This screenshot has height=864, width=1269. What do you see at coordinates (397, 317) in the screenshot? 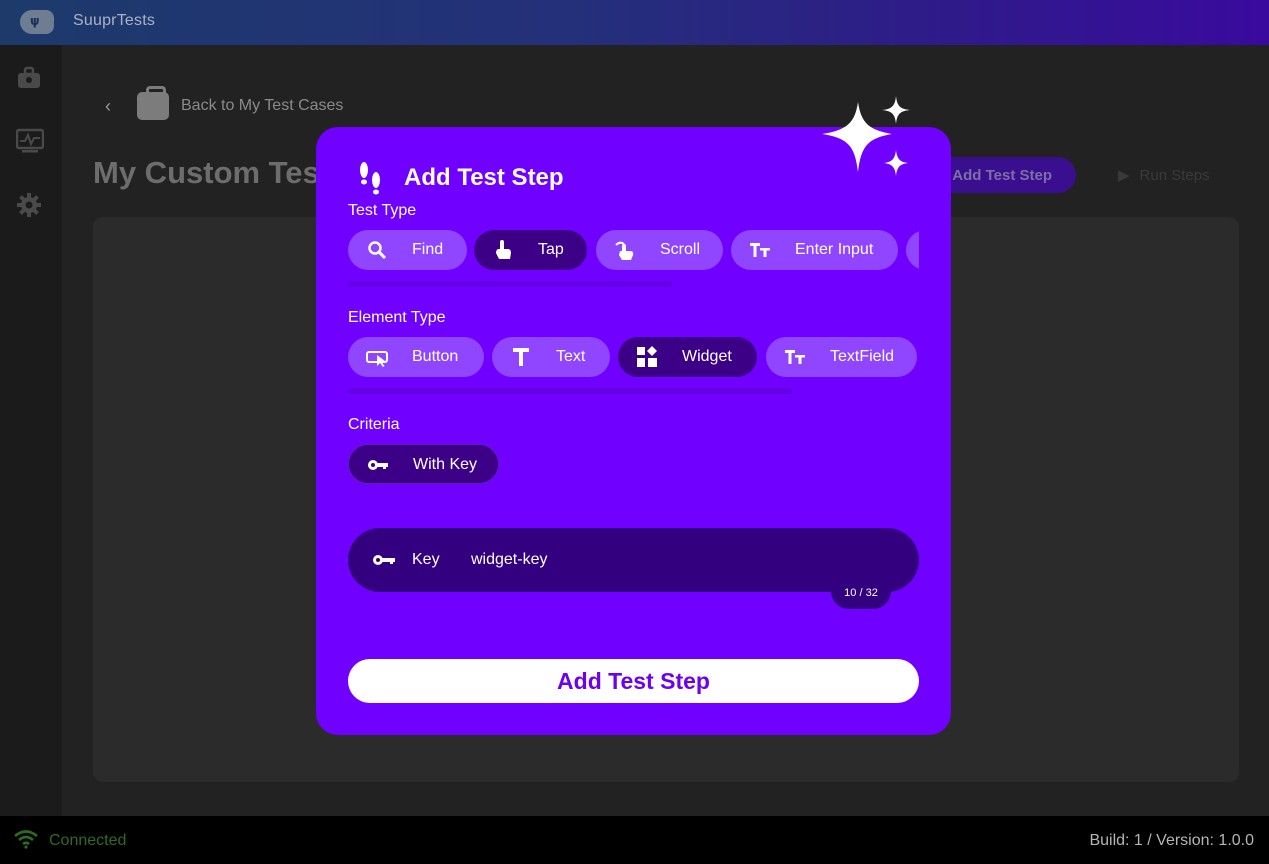
I see `element-type-label: Element Type` at bounding box center [397, 317].